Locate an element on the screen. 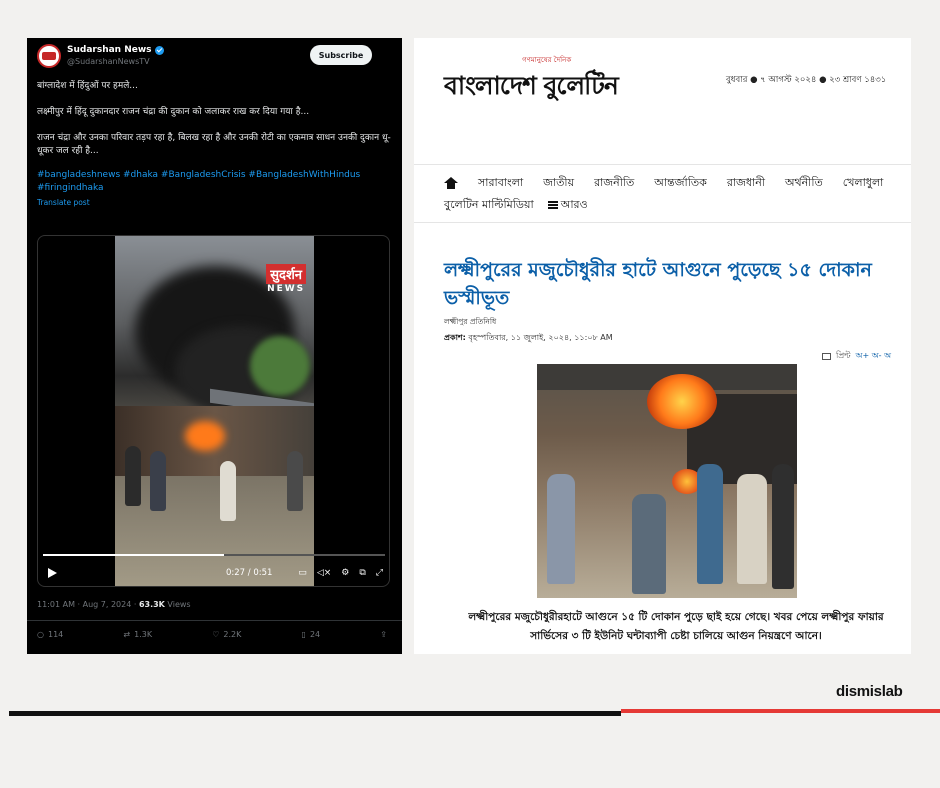 Image resolution: width=940 pixels, height=788 pixels. tweet-meta: 11:01 AM · Aug 7, 2024 · 63.3K Views is located at coordinates (114, 604).